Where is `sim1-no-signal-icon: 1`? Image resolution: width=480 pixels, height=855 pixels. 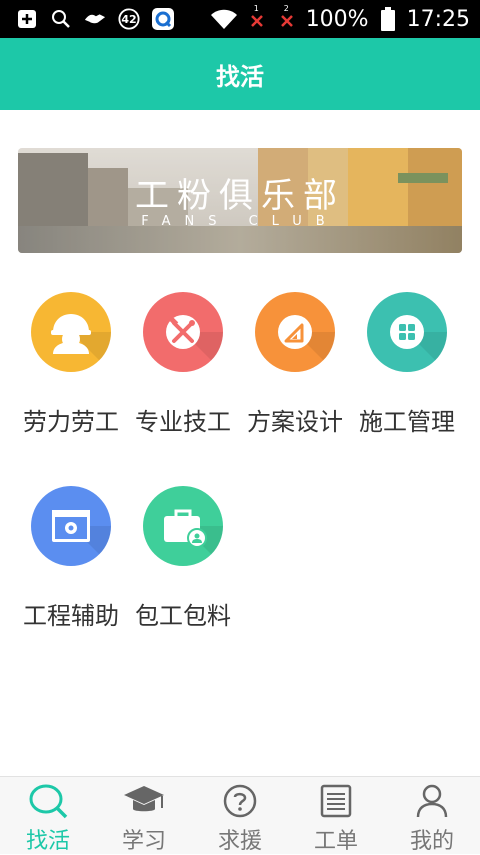 sim1-no-signal-icon: 1 is located at coordinates (257, 17).